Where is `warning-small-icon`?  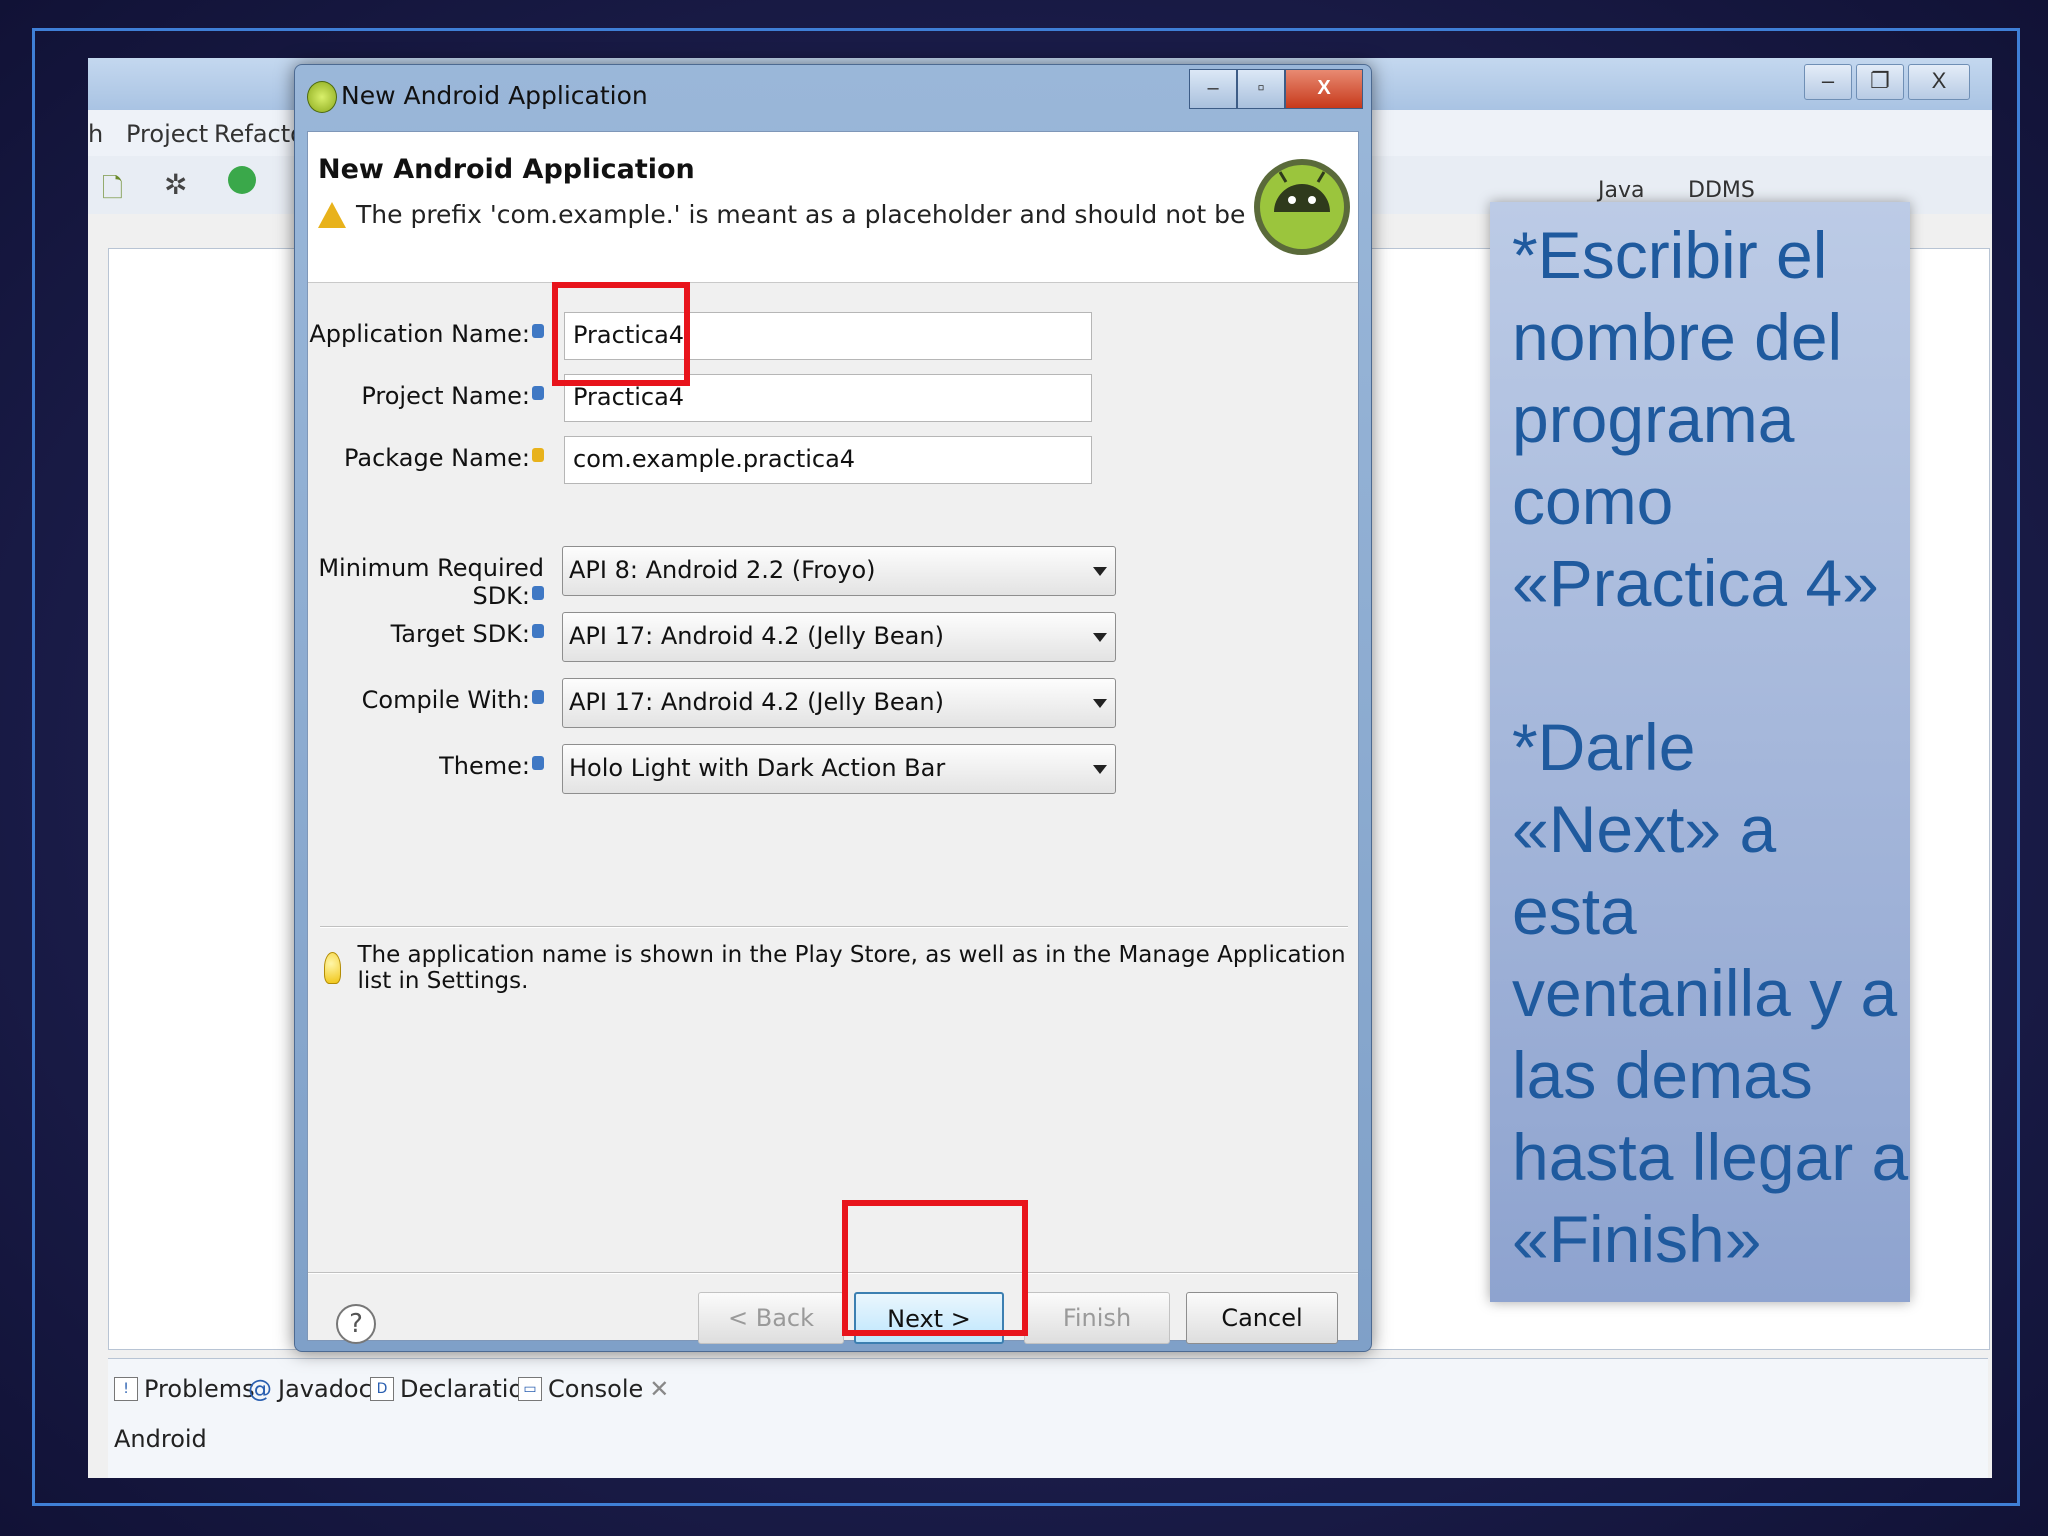
warning-small-icon is located at coordinates (538, 455).